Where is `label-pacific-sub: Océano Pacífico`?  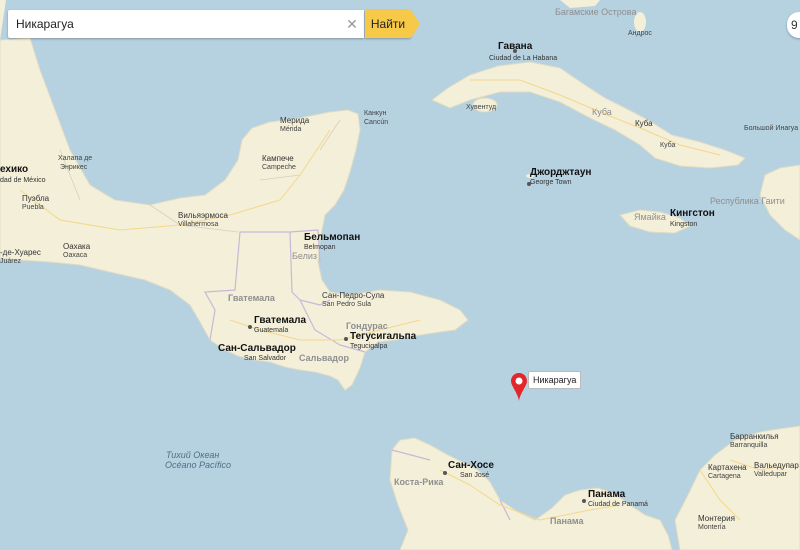 label-pacific-sub: Océano Pacífico is located at coordinates (198, 465).